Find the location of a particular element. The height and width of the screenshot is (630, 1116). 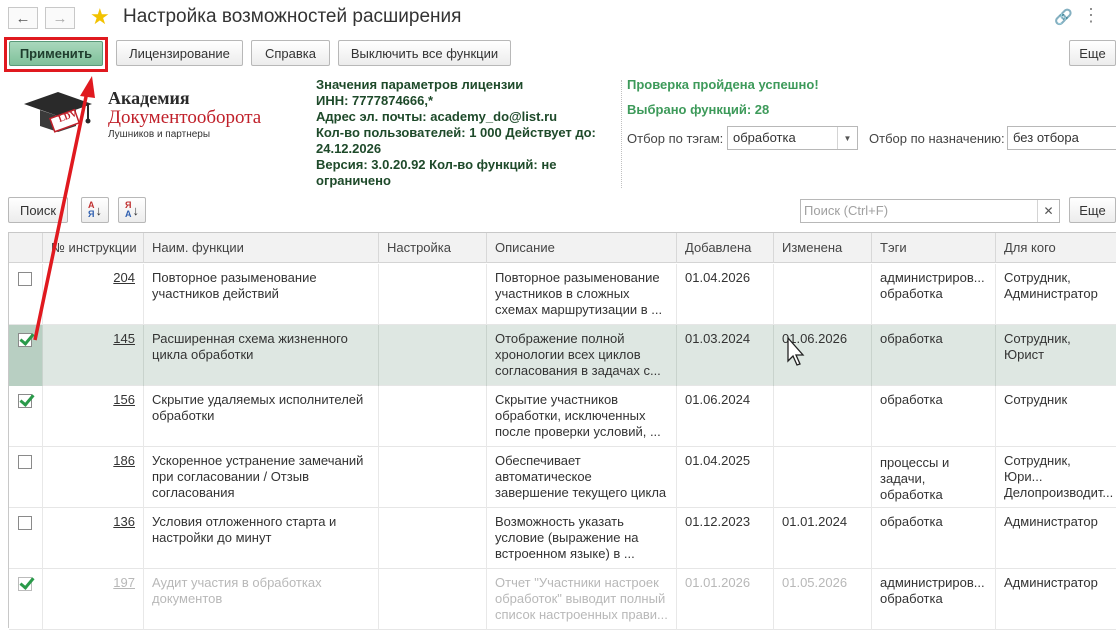

clear-icon: ✕ is located at coordinates (1048, 211).